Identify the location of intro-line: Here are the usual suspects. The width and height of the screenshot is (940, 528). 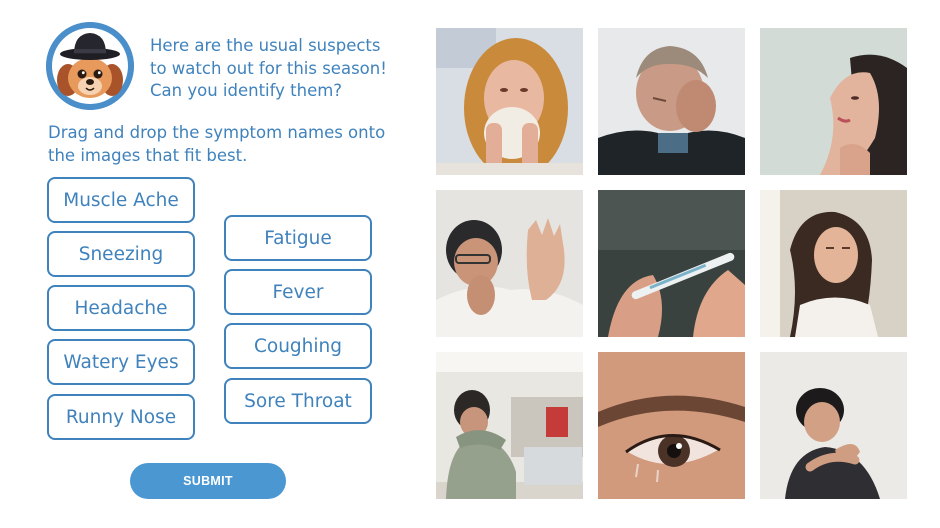
(265, 45).